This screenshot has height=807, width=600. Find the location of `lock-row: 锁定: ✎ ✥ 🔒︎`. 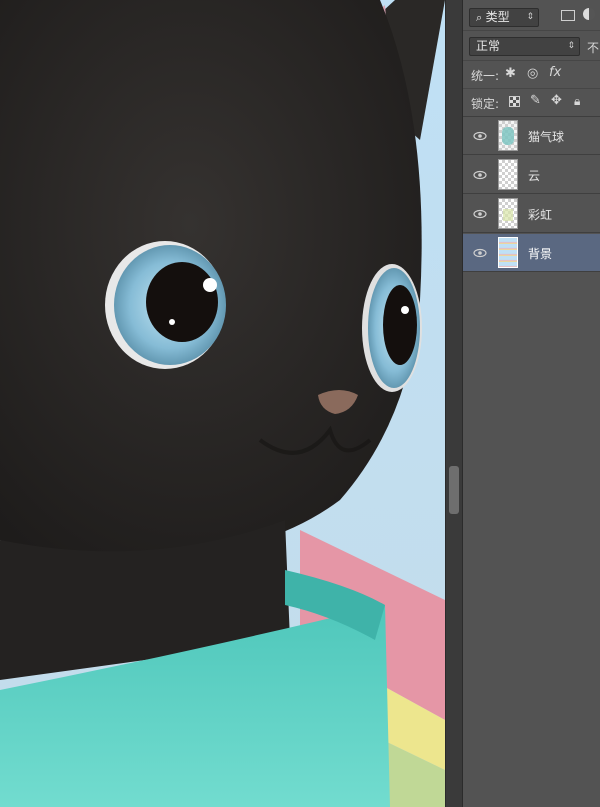

lock-row: 锁定: ✎ ✥ 🔒︎ is located at coordinates (531, 102).